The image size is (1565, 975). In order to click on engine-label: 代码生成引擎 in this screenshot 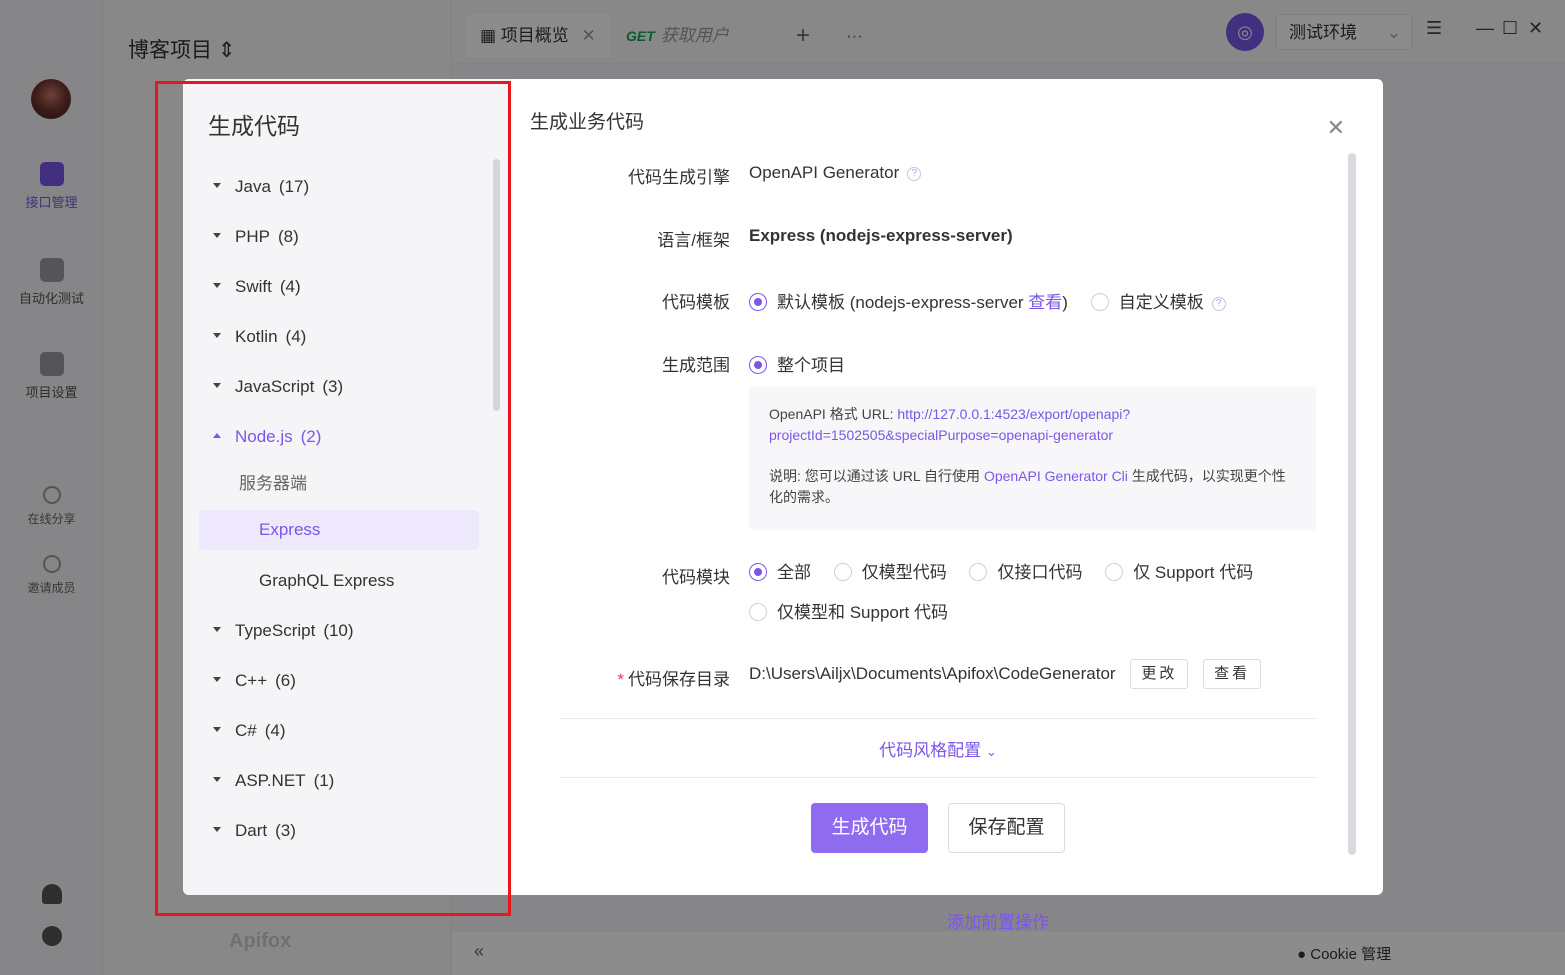, I will do `click(679, 177)`.